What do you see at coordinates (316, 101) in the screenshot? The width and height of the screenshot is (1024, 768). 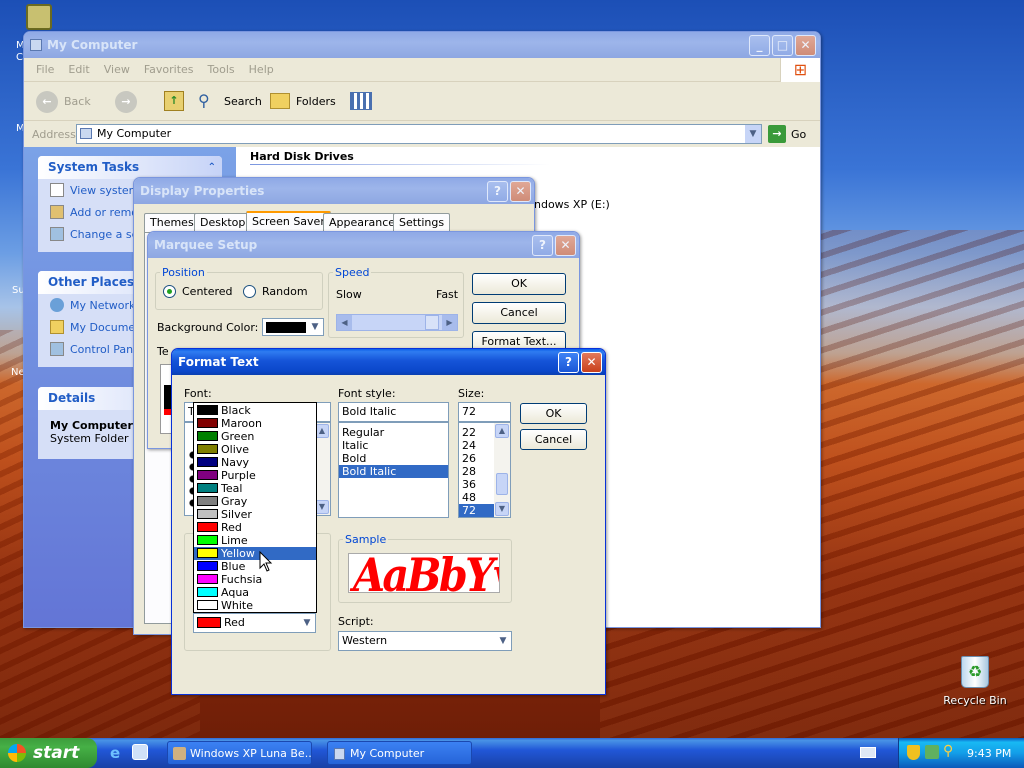 I see `folders-button: Folders` at bounding box center [316, 101].